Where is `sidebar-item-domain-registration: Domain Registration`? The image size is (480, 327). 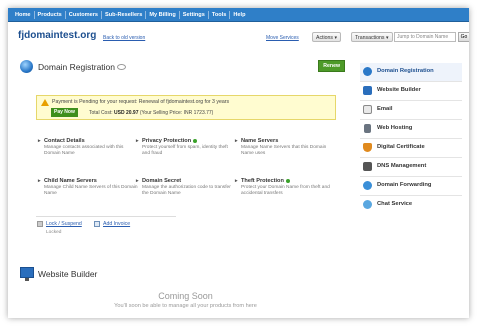
sidebar-item-domain-registration: Domain Registration is located at coordinates (411, 72).